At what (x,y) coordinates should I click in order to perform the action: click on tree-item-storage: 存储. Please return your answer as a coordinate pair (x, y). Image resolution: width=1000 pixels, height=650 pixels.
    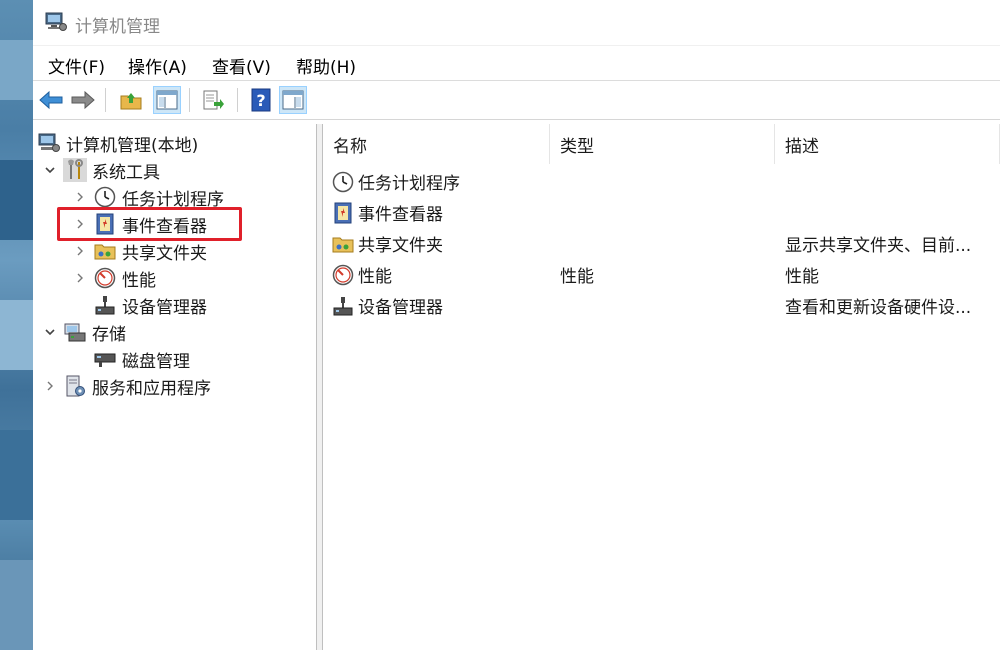
    Looking at the image, I should click on (84, 332).